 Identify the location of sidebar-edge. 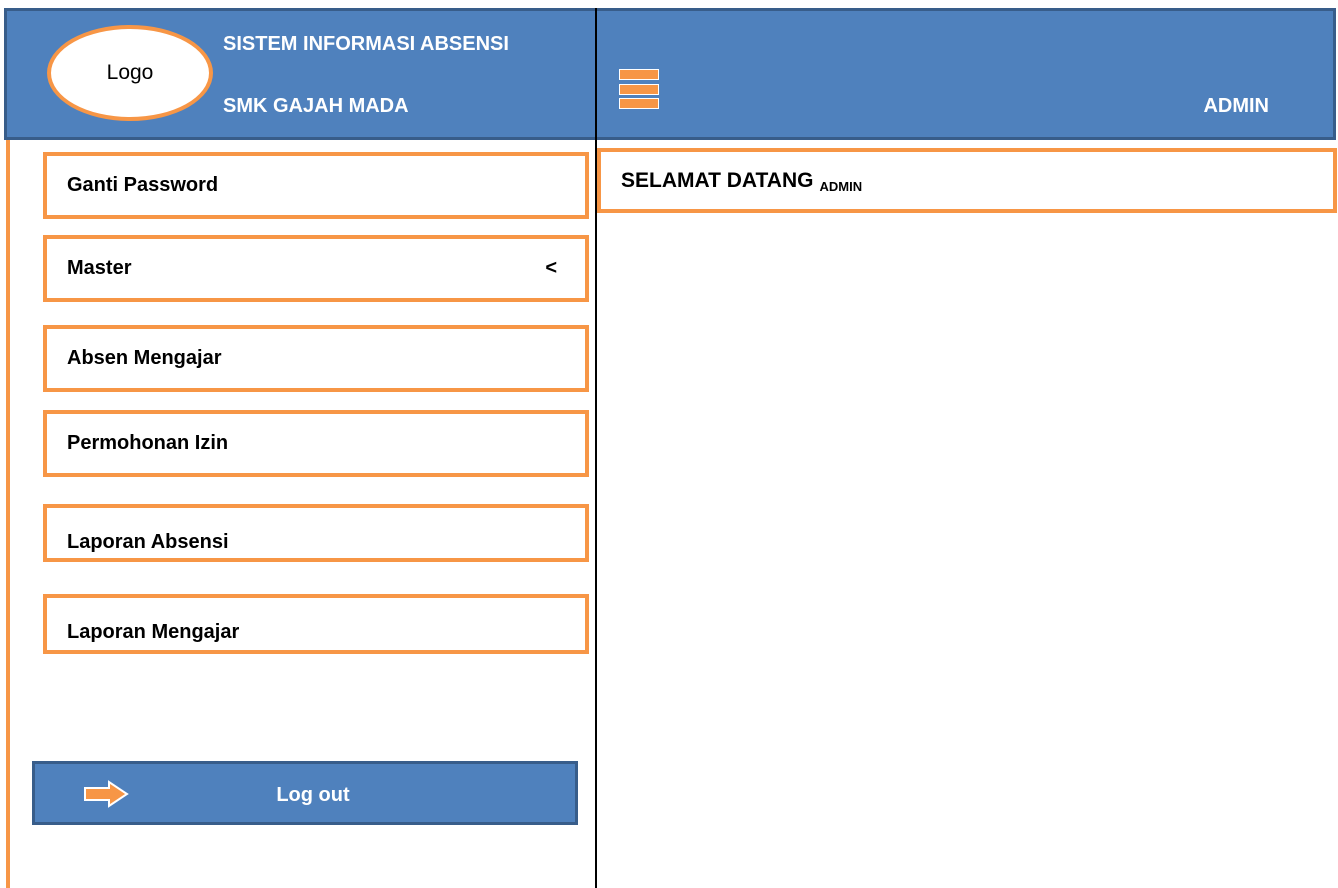
(8, 514).